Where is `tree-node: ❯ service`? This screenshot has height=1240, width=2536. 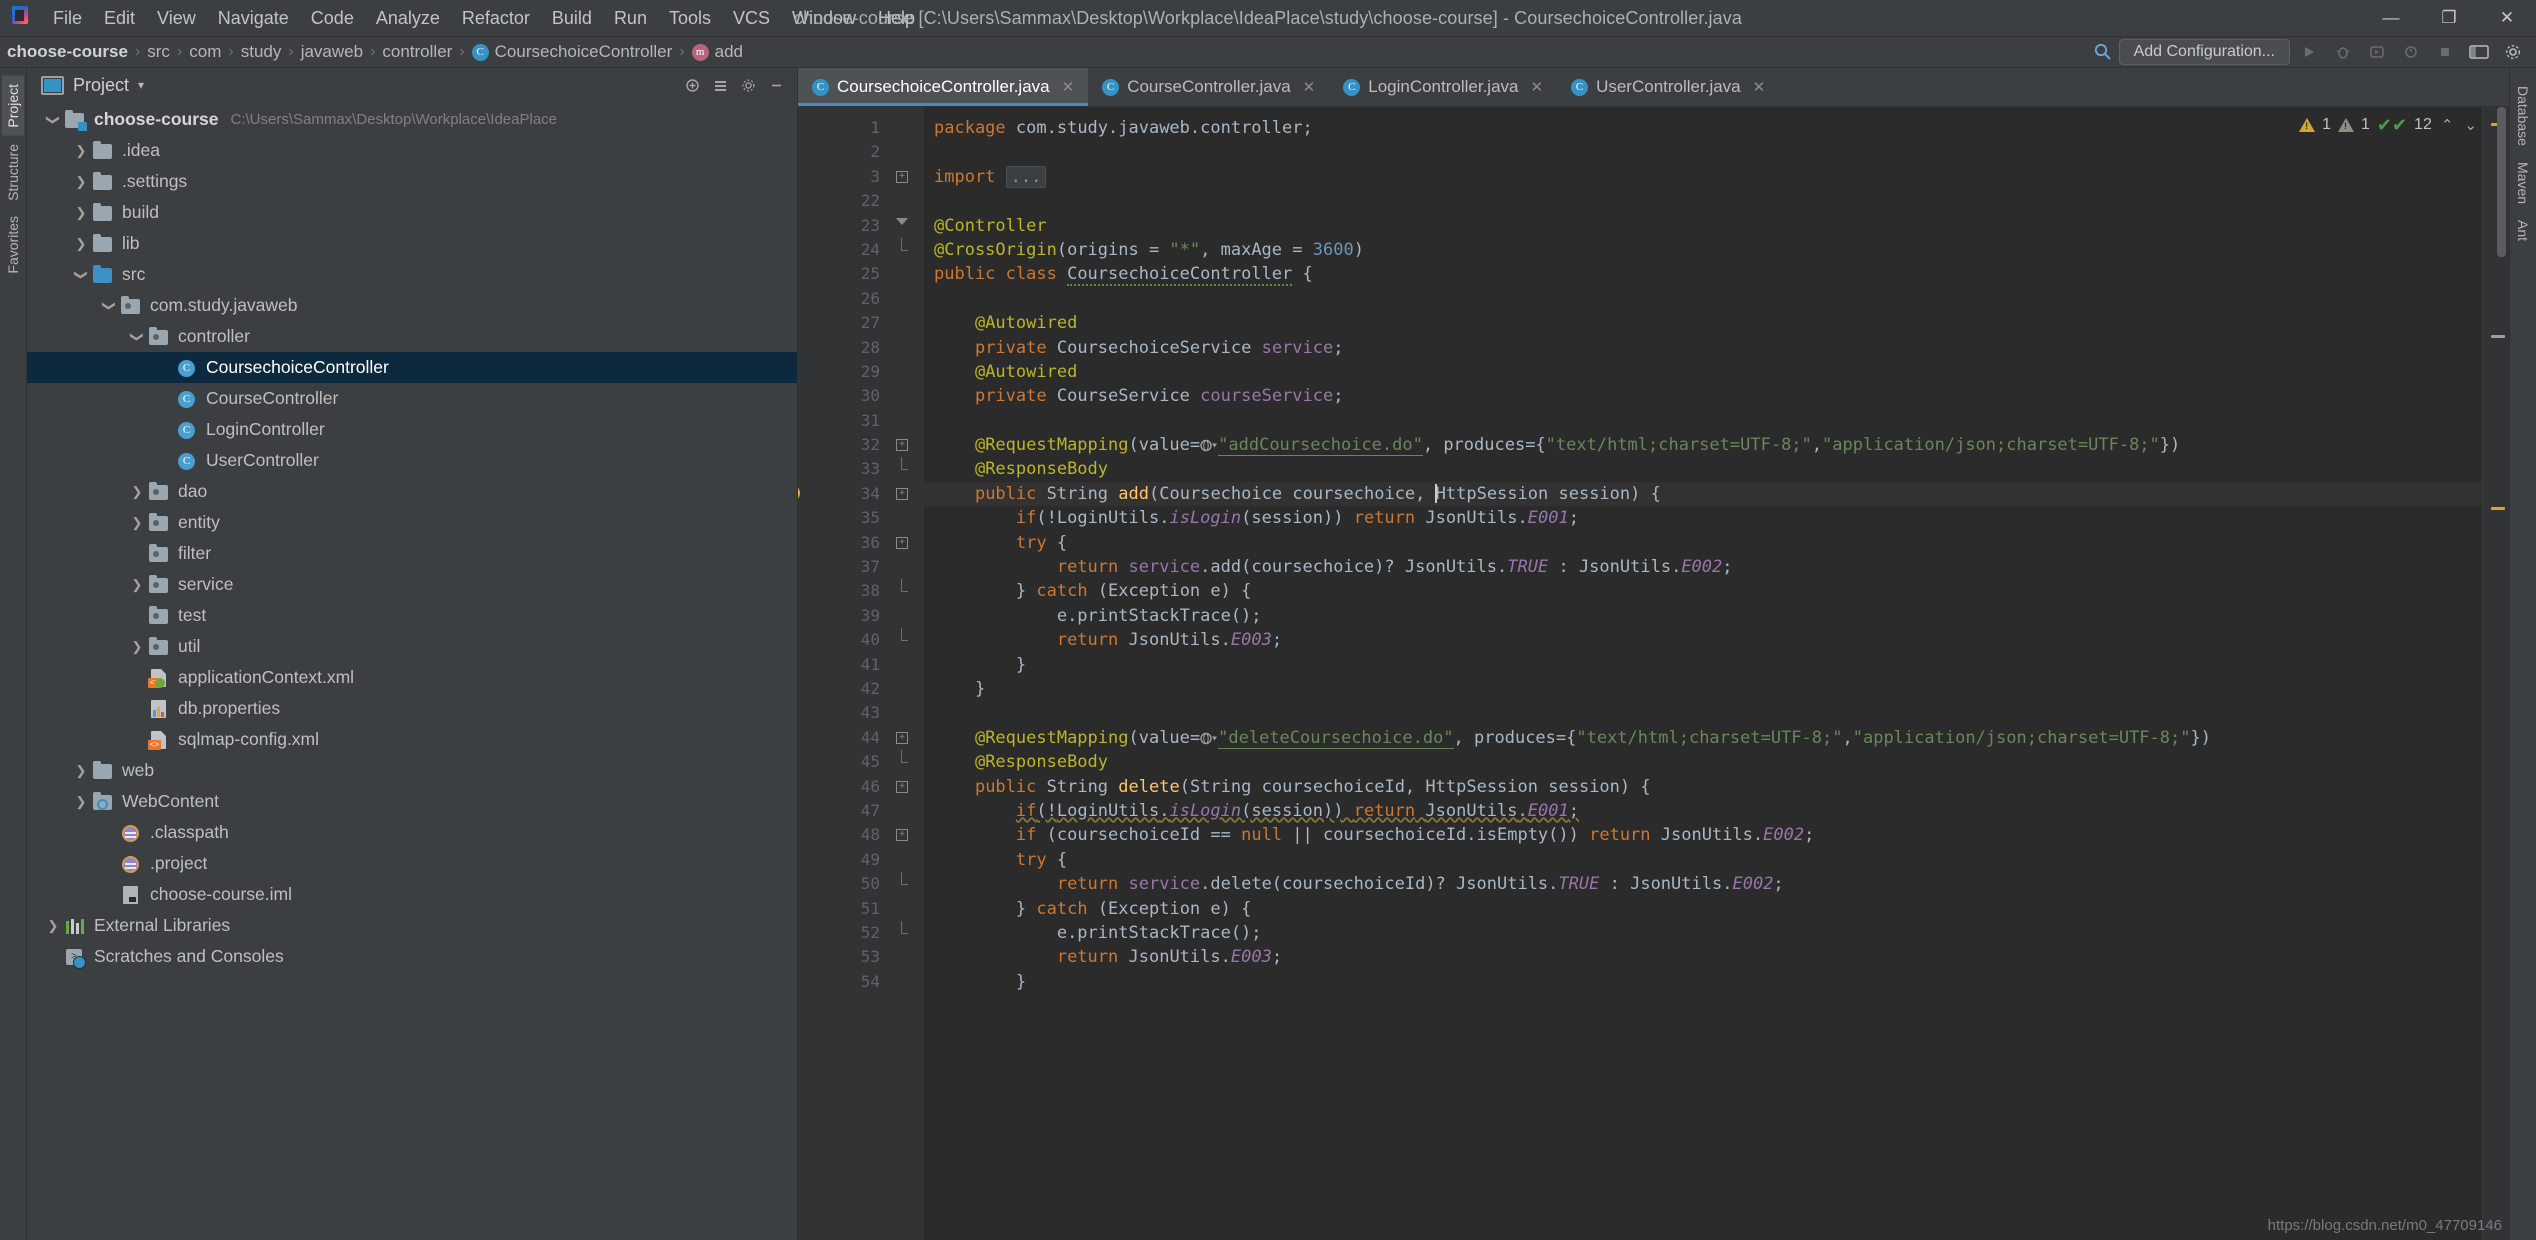
tree-node: ❯ service is located at coordinates (412, 584).